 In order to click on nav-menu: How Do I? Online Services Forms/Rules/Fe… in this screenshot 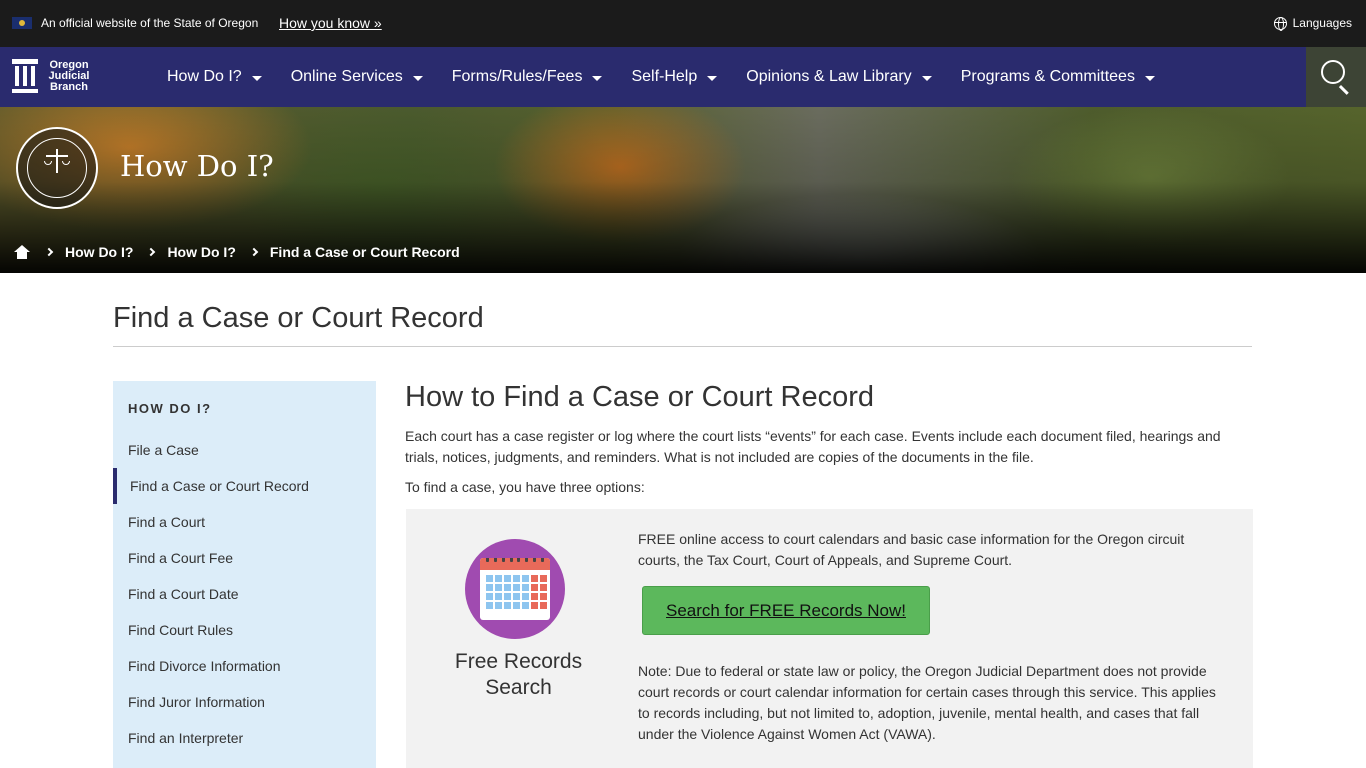, I will do `click(675, 77)`.